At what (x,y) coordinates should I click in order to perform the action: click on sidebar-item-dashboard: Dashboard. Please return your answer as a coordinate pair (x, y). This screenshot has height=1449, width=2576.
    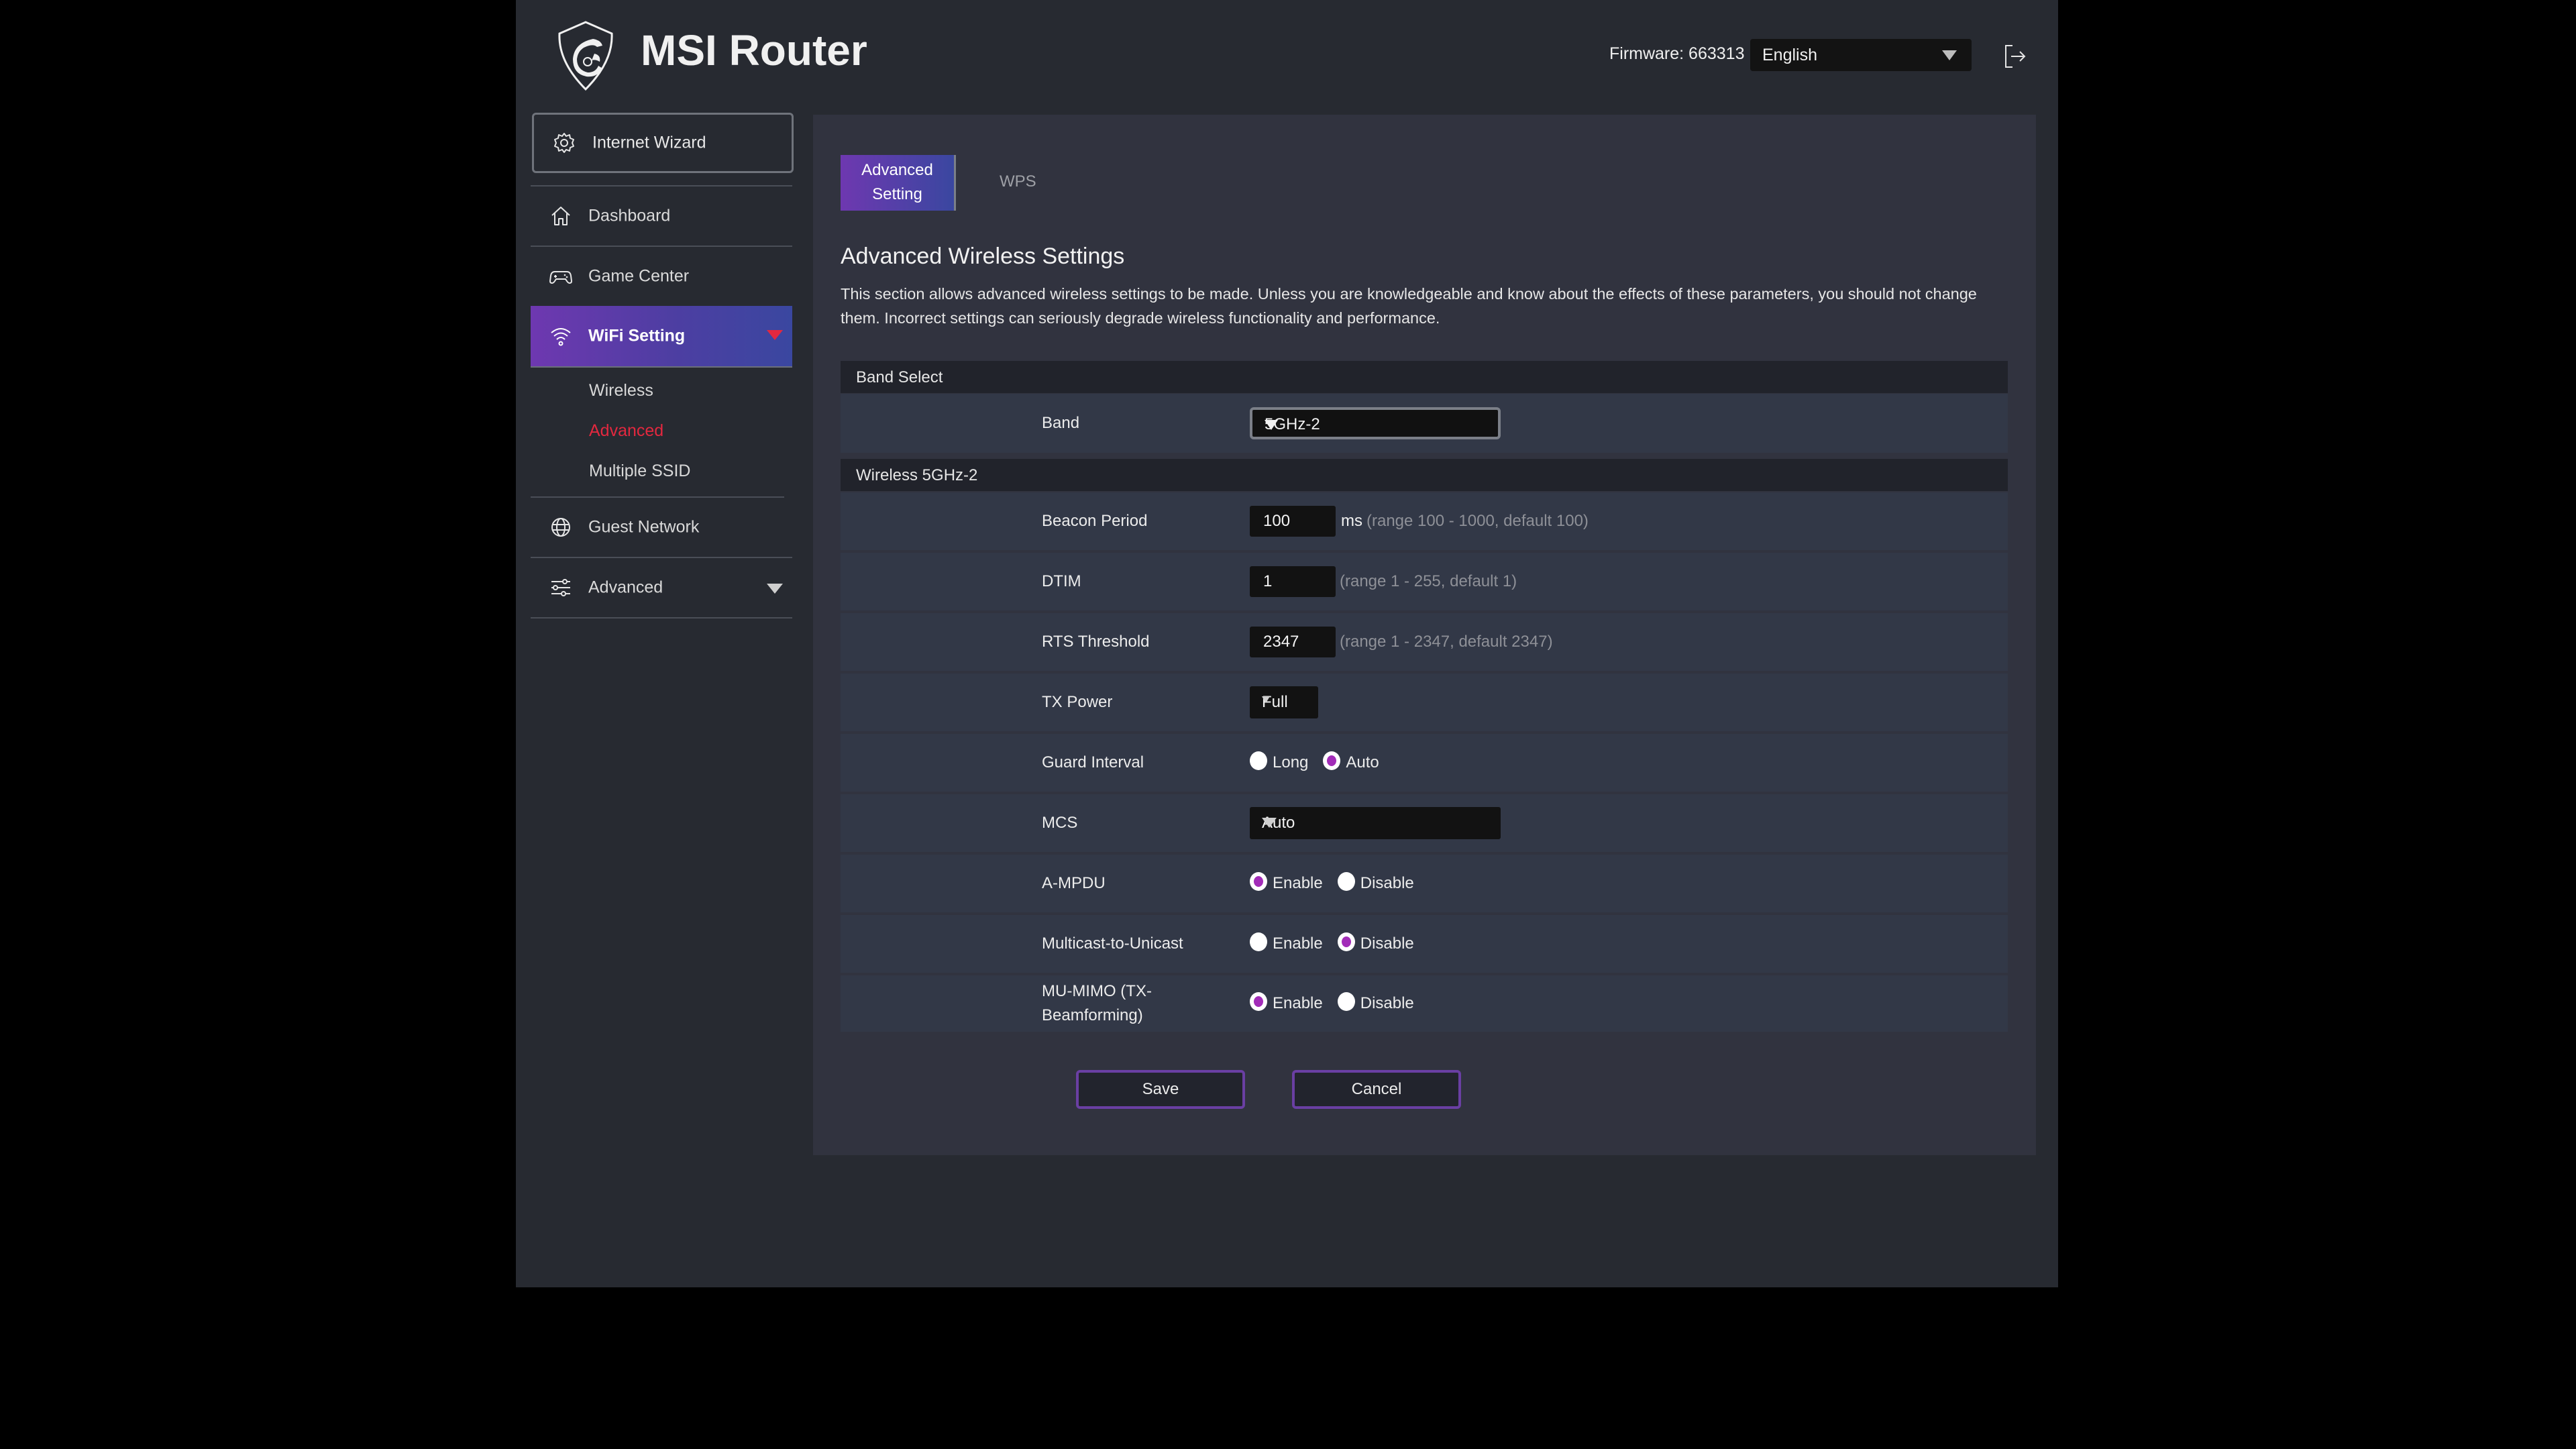
    Looking at the image, I should click on (661, 216).